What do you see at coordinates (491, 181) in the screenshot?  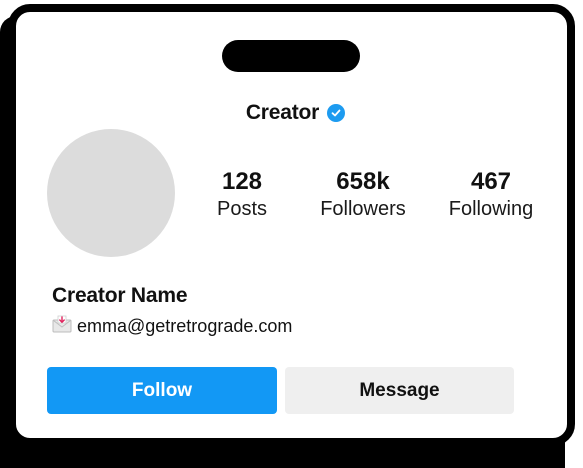 I see `stat-value: 467` at bounding box center [491, 181].